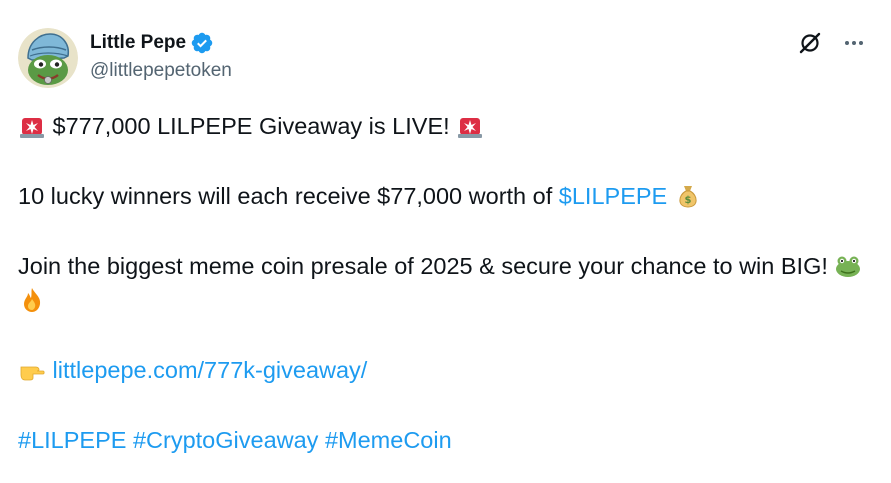 The image size is (891, 483). Describe the element at coordinates (210, 370) in the screenshot. I see `giveaway-link: littlepepe.com/777k-giveaway/` at that location.